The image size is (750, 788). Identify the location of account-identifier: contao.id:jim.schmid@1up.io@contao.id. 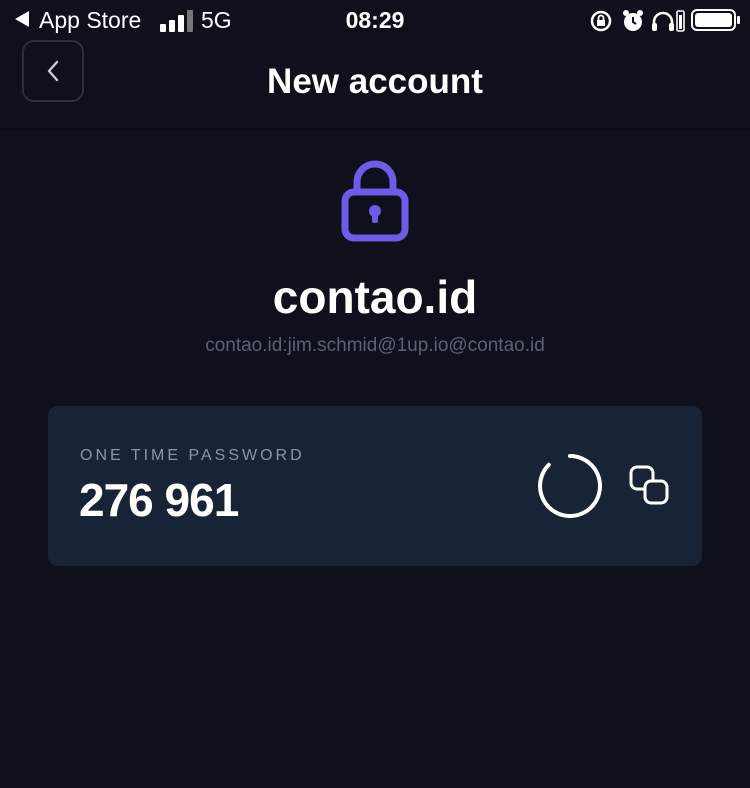
(375, 345).